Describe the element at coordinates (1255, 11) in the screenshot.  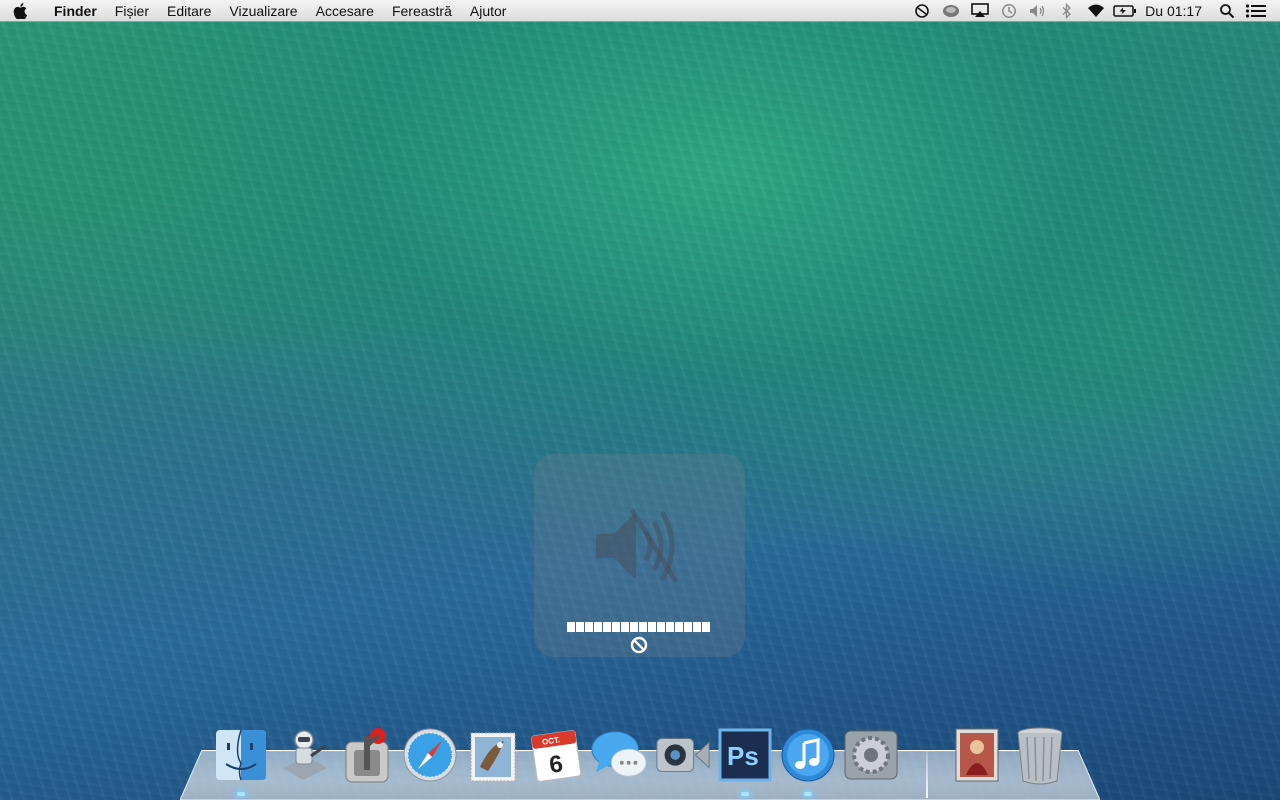
I see `notification-center-icon` at that location.